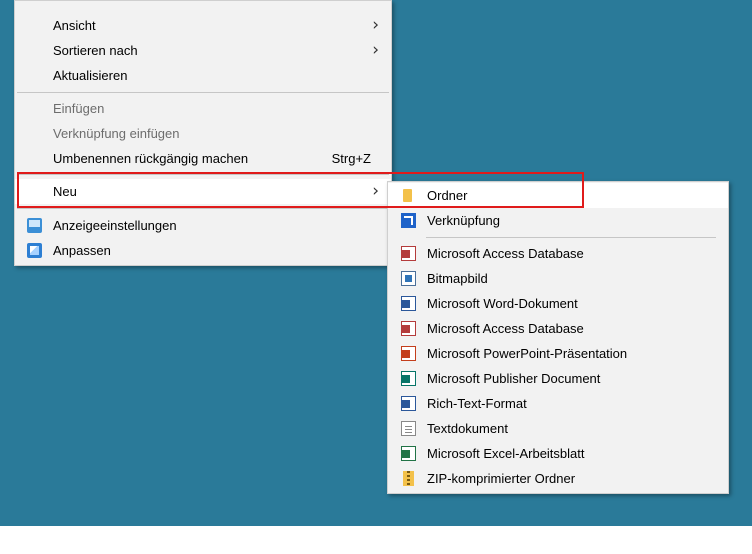 The width and height of the screenshot is (752, 554). I want to click on bitmap-icon, so click(408, 278).